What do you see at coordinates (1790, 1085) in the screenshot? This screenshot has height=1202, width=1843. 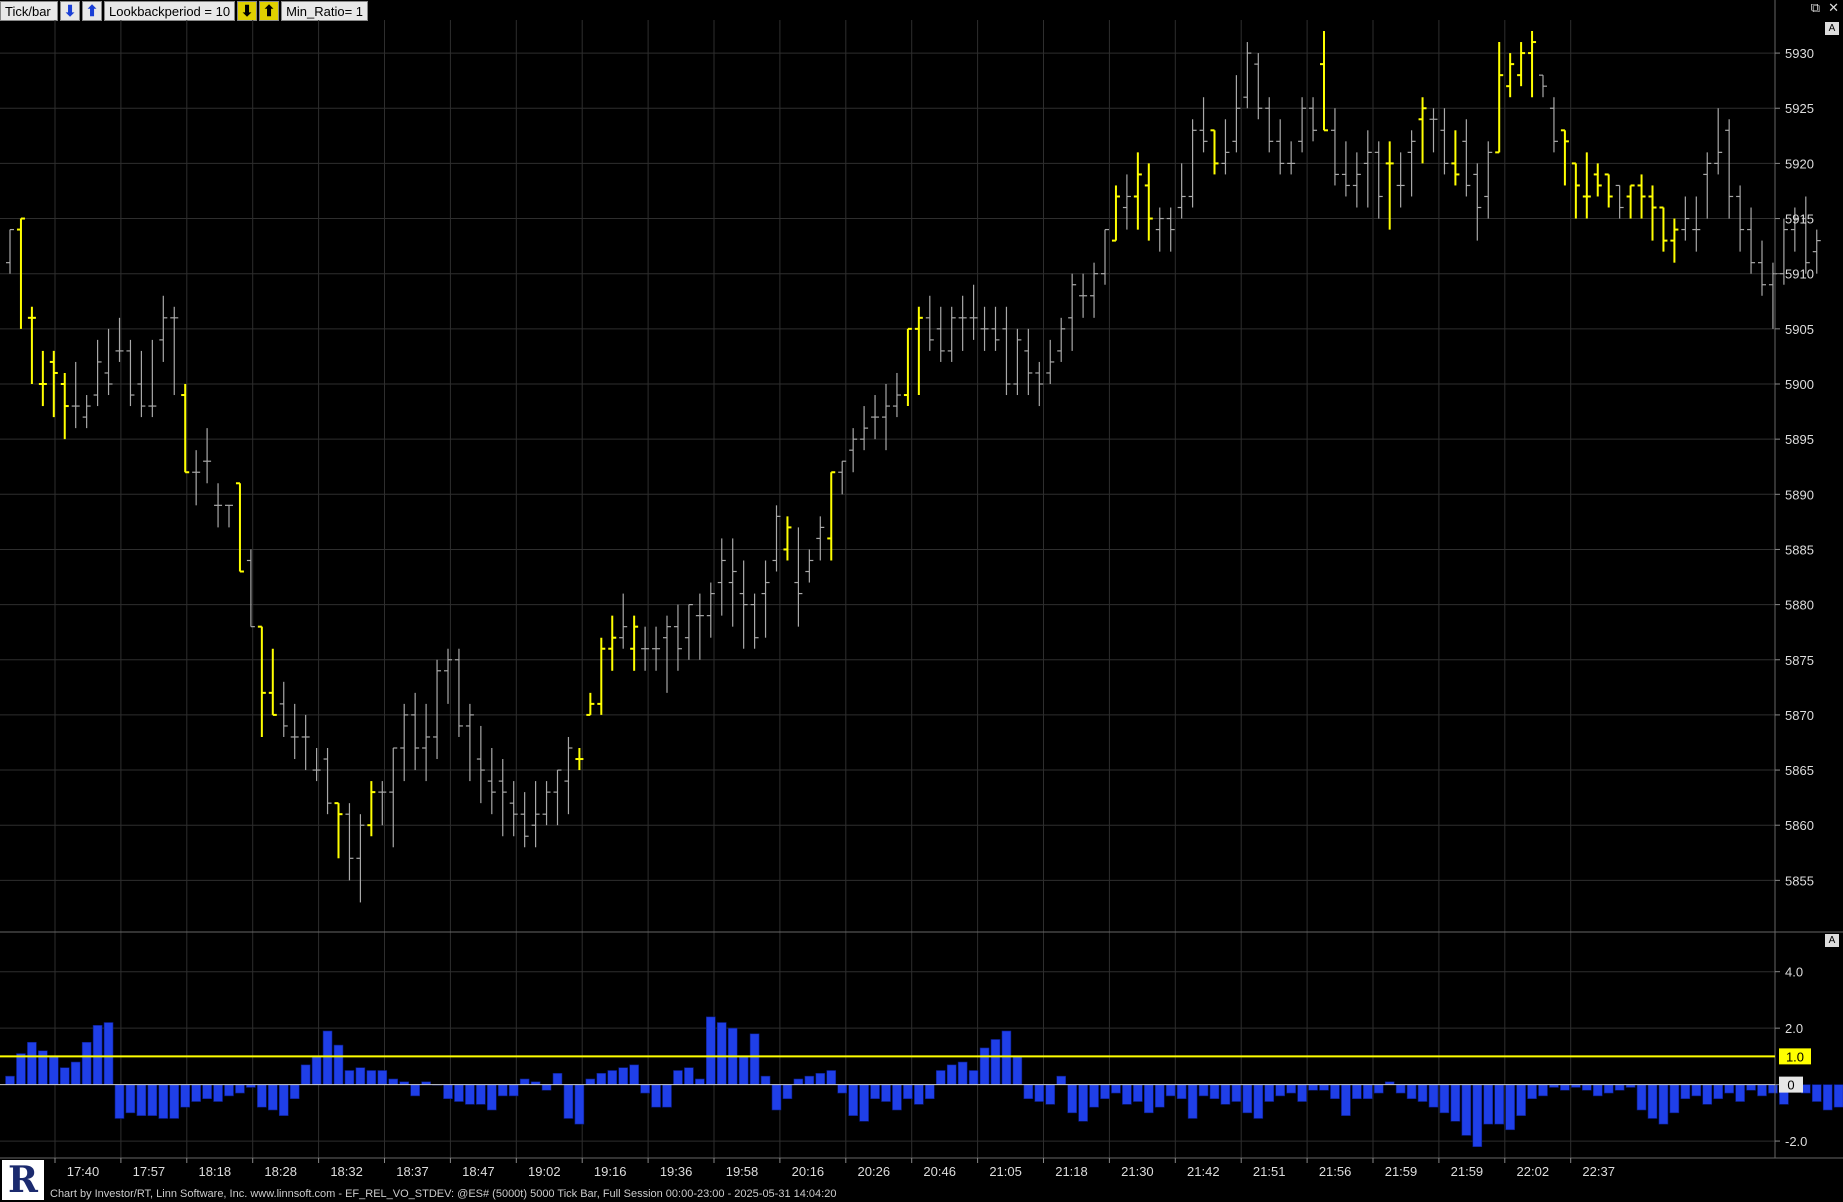 I see `zero-value-label: 0` at bounding box center [1790, 1085].